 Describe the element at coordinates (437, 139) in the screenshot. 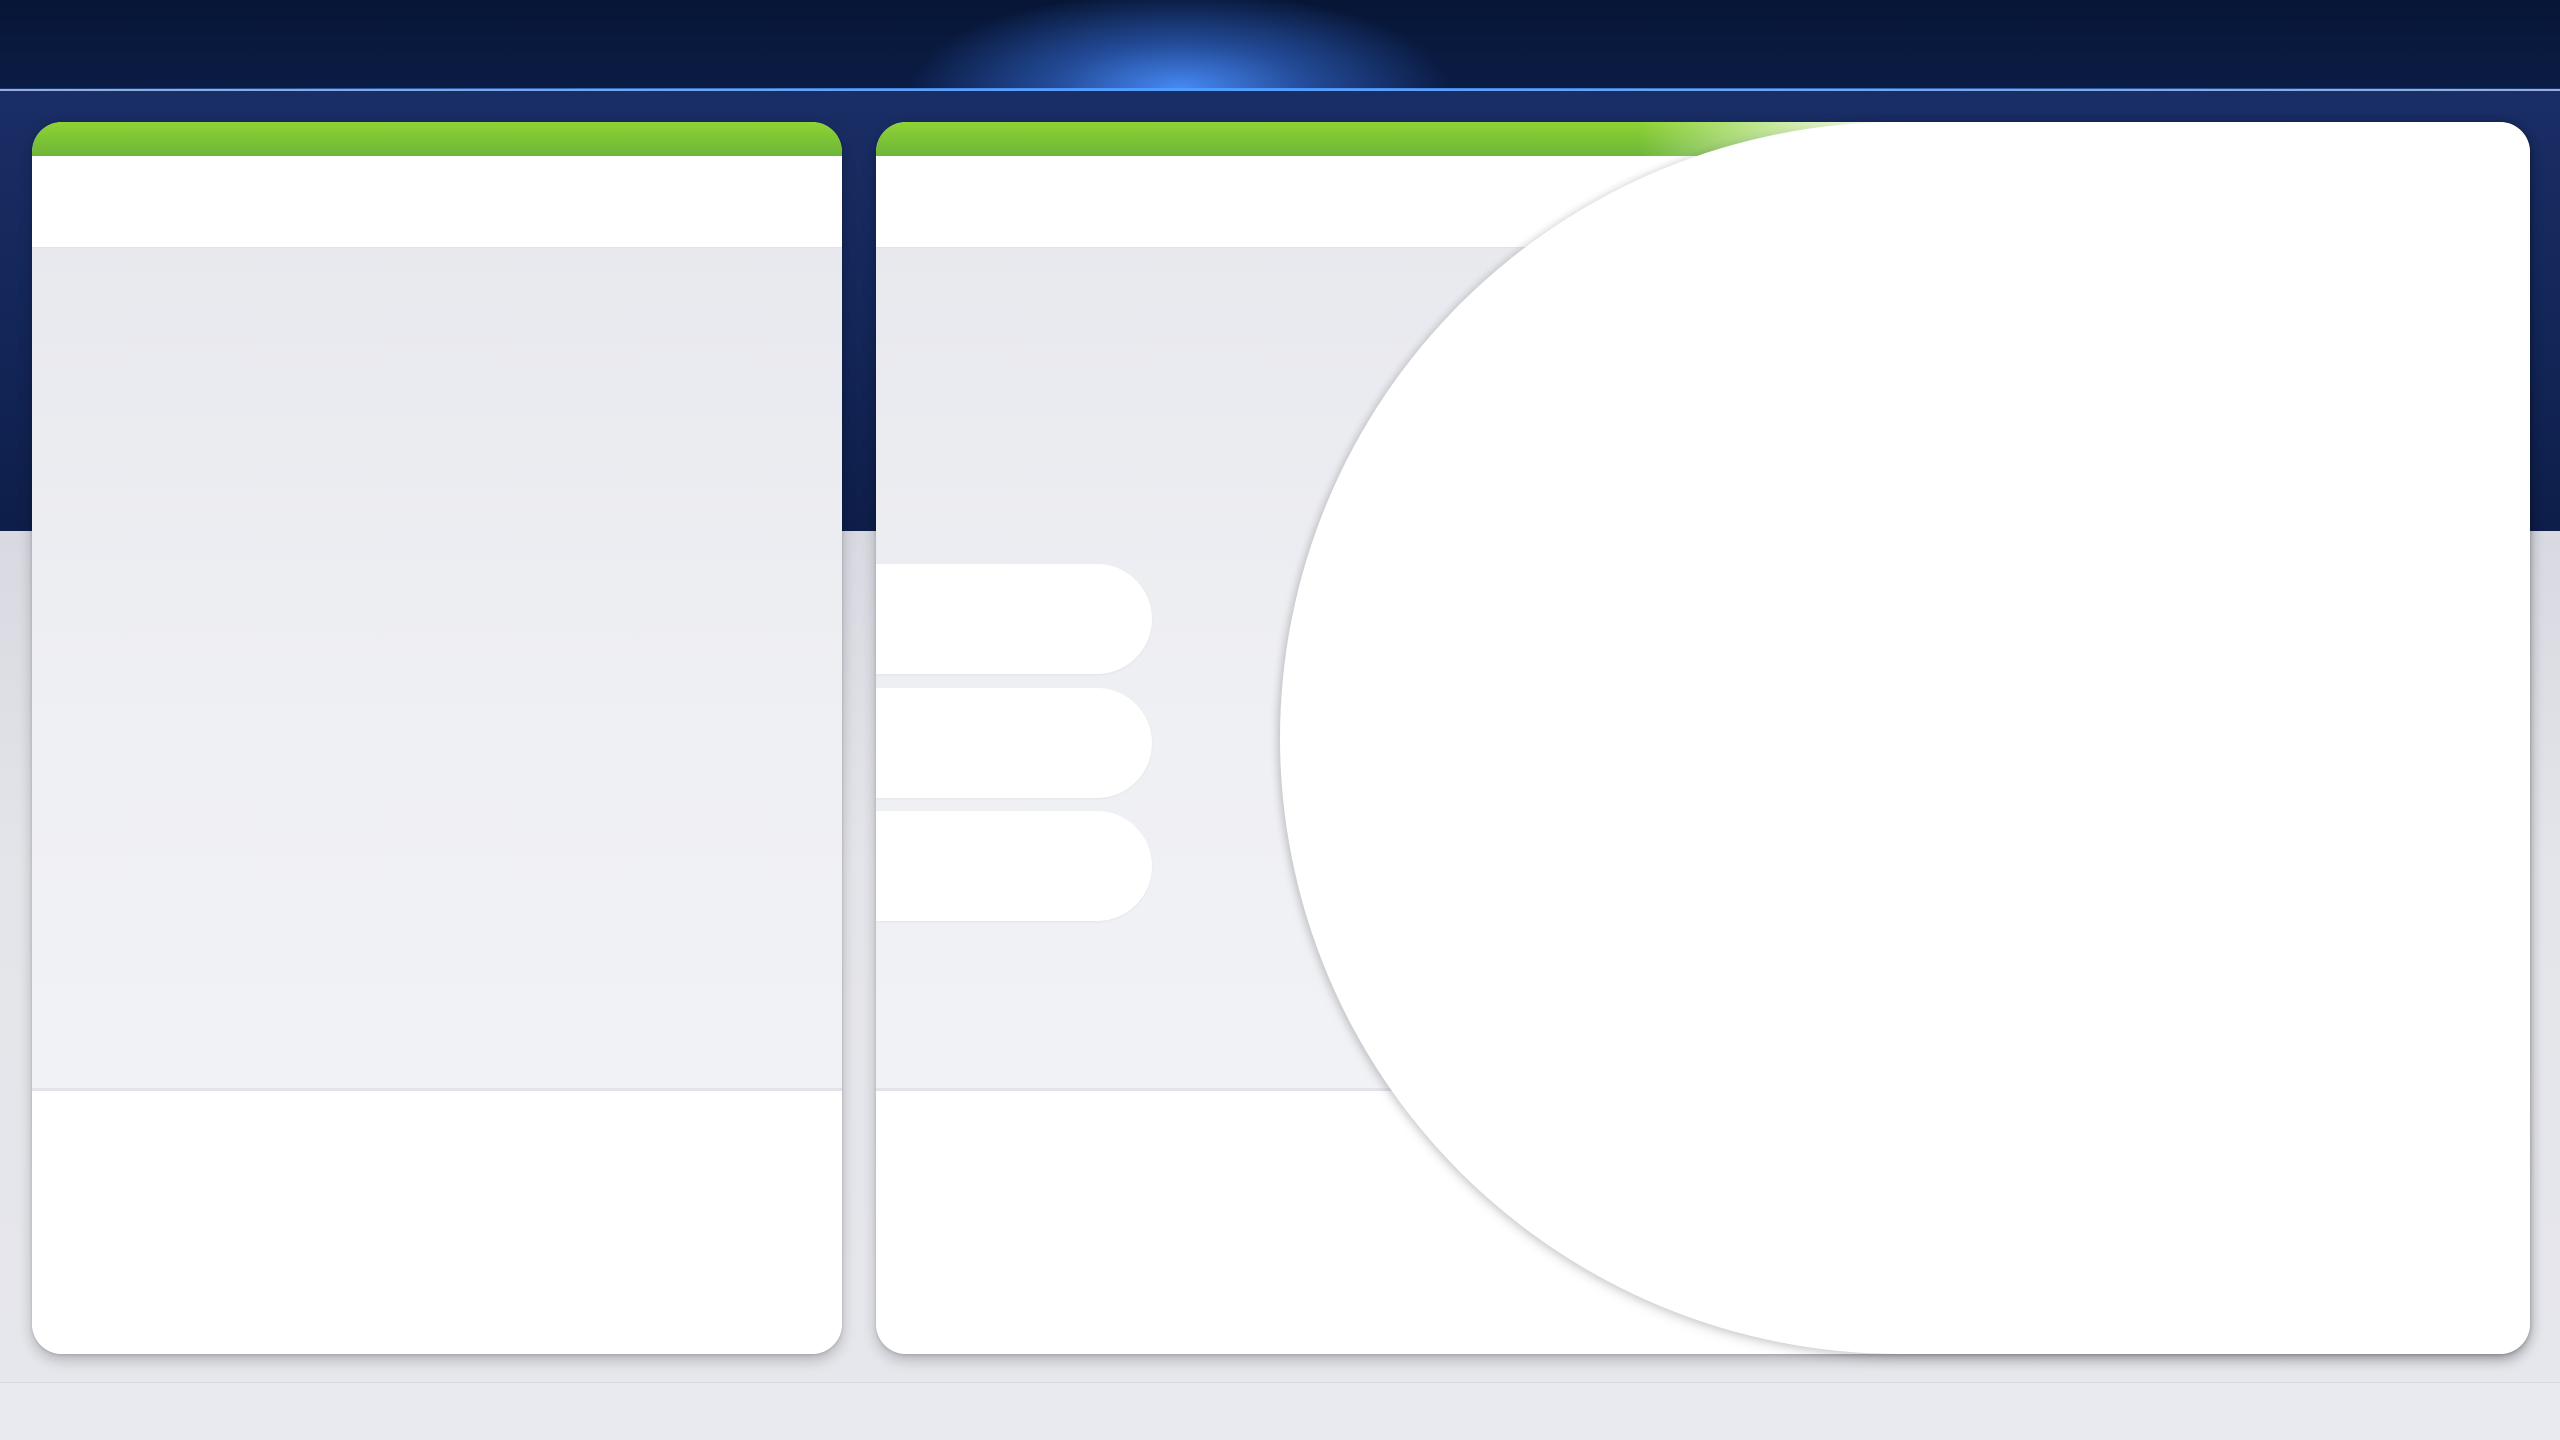

I see `card-accent-bar` at that location.